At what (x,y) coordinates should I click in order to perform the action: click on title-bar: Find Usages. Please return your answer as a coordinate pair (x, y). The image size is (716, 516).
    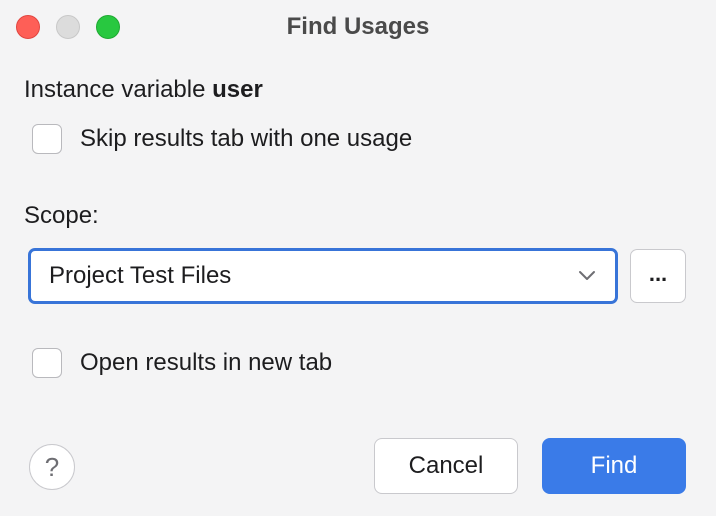
    Looking at the image, I should click on (358, 28).